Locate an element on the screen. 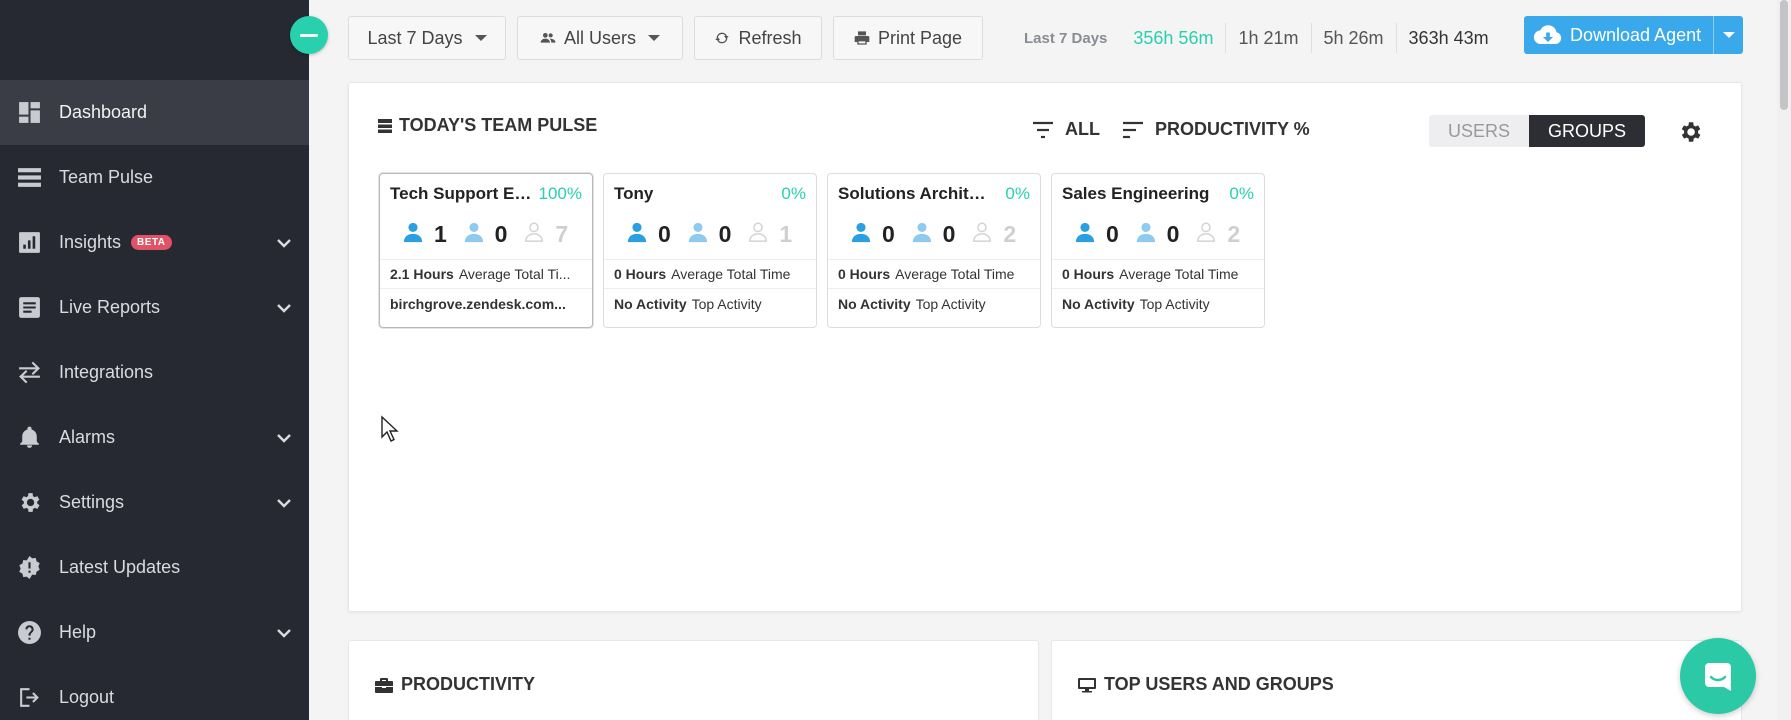  offline-count: 2 is located at coordinates (1234, 234).